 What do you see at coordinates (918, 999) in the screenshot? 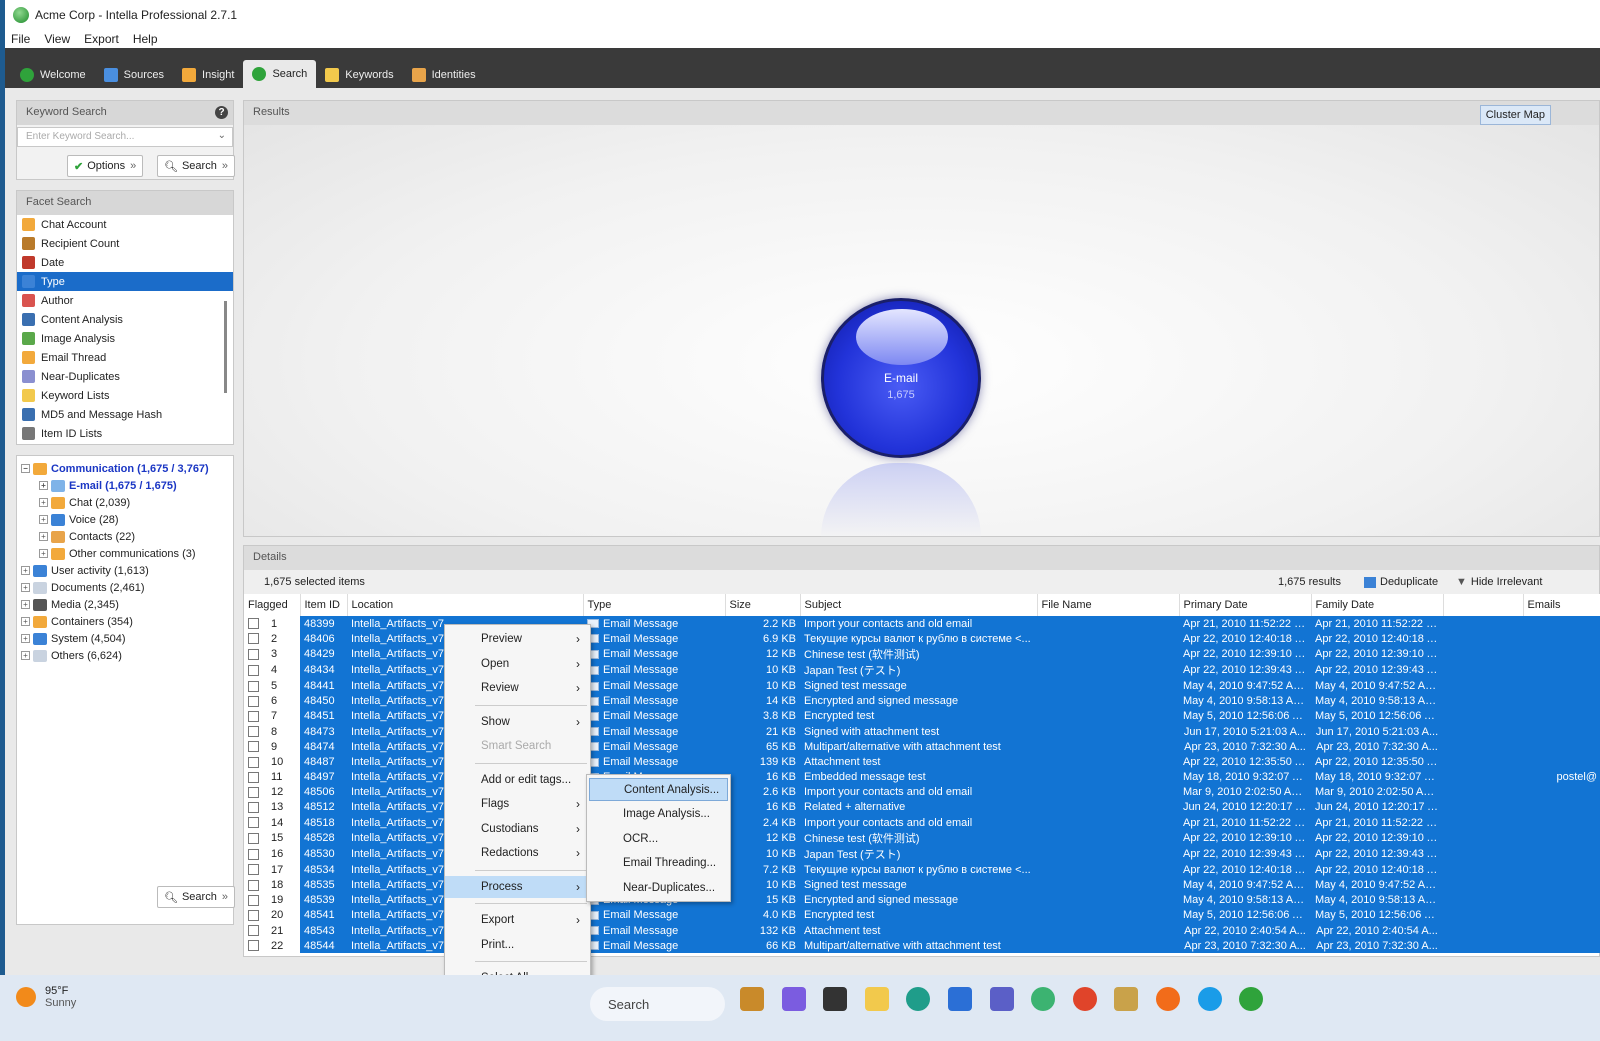
I see `edge-app-icon` at bounding box center [918, 999].